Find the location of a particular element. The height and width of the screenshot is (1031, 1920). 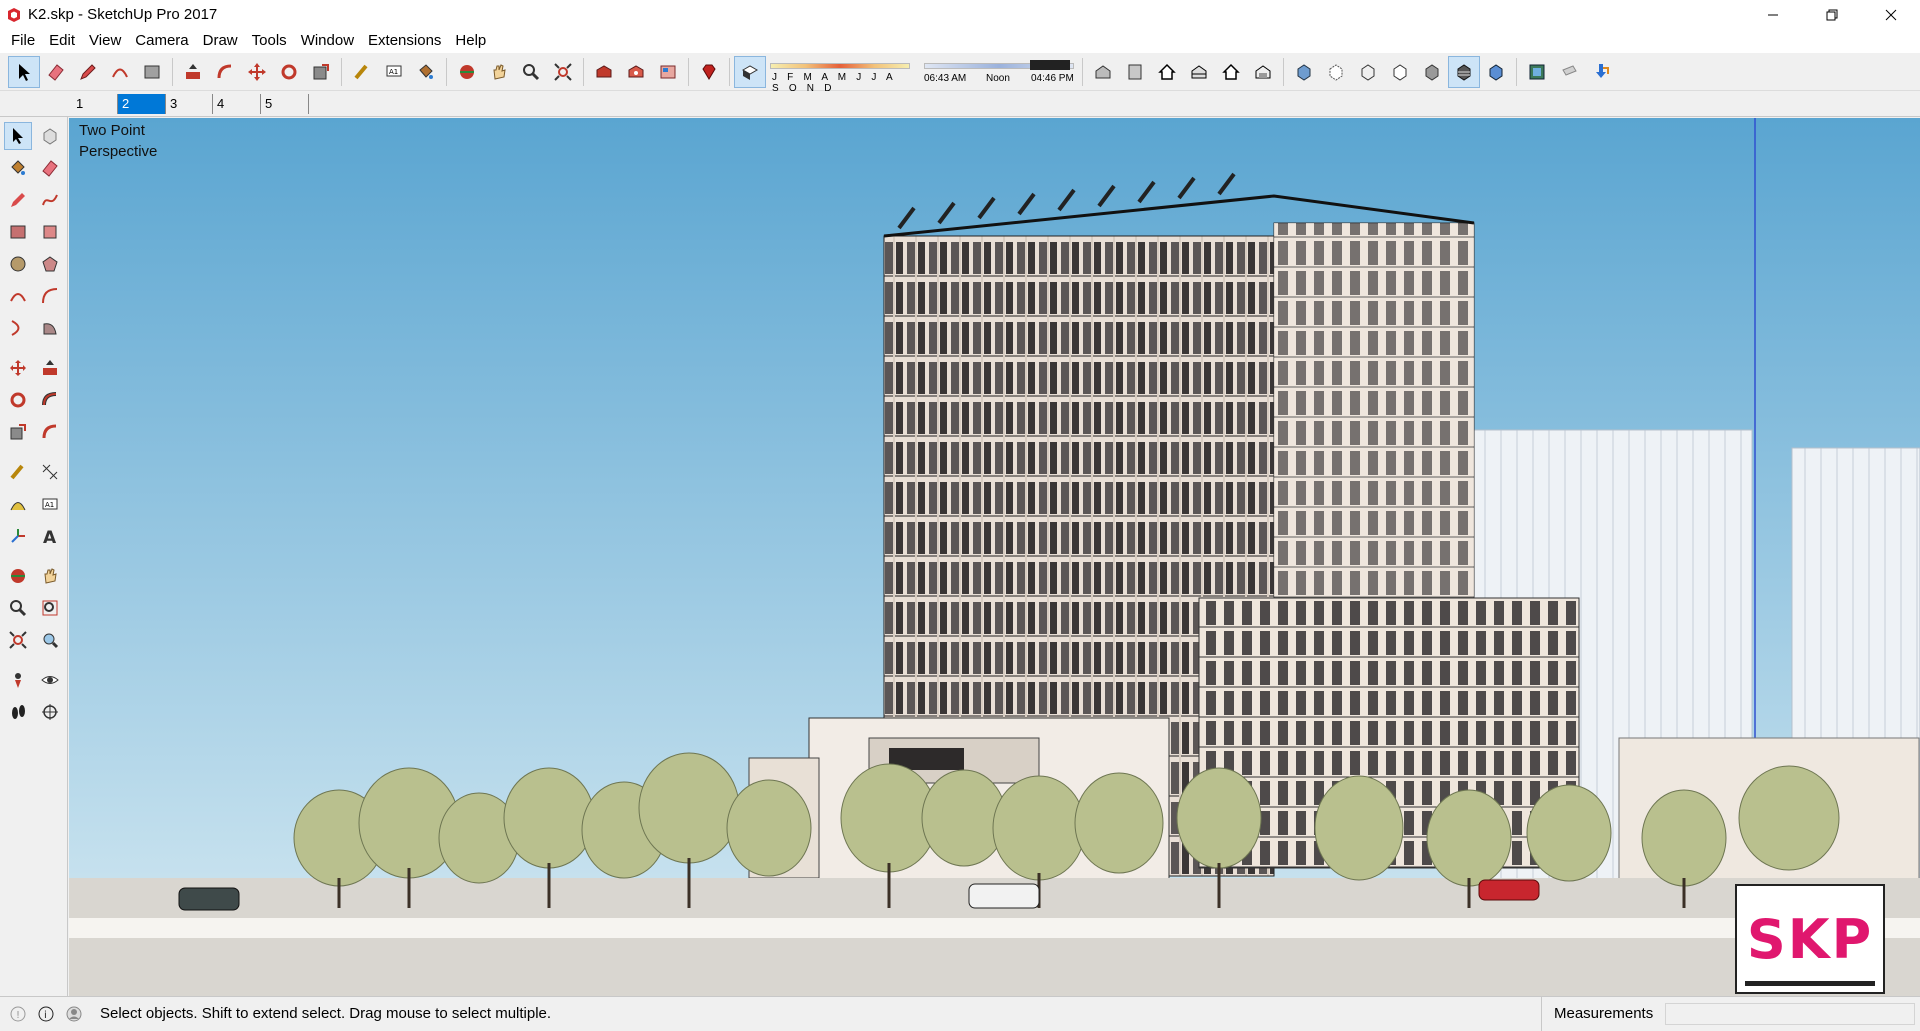

dimension-button is located at coordinates (50, 472).